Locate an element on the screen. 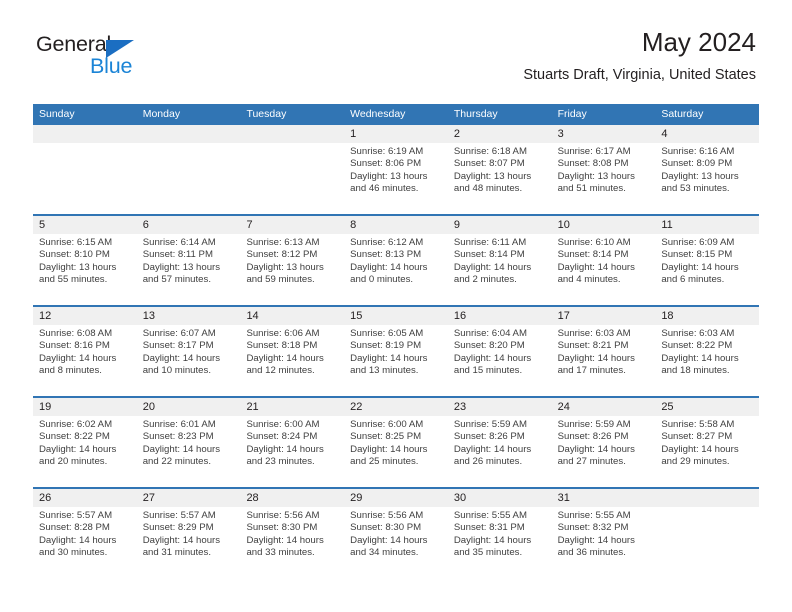 The width and height of the screenshot is (792, 612). day-number: 11 is located at coordinates (707, 225).